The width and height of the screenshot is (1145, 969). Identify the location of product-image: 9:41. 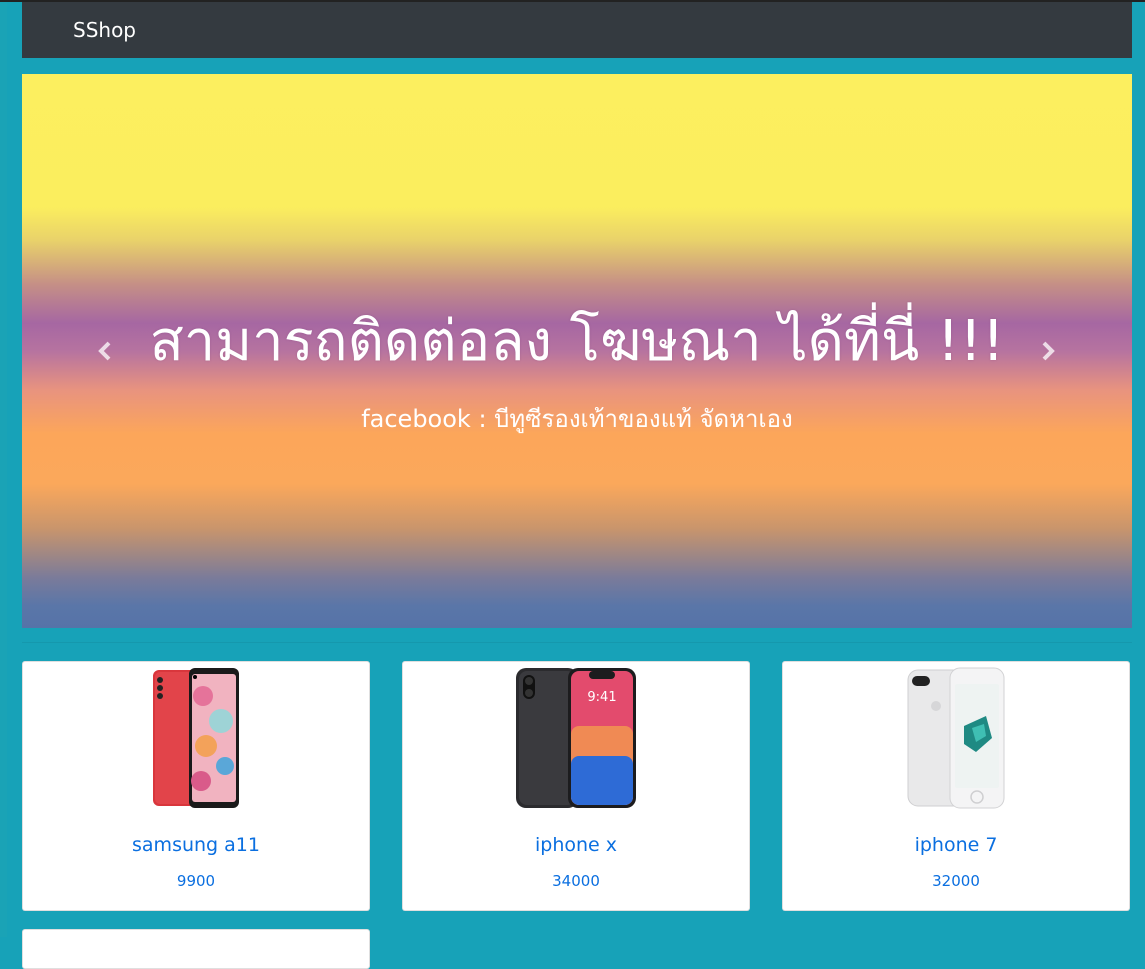
(576, 740).